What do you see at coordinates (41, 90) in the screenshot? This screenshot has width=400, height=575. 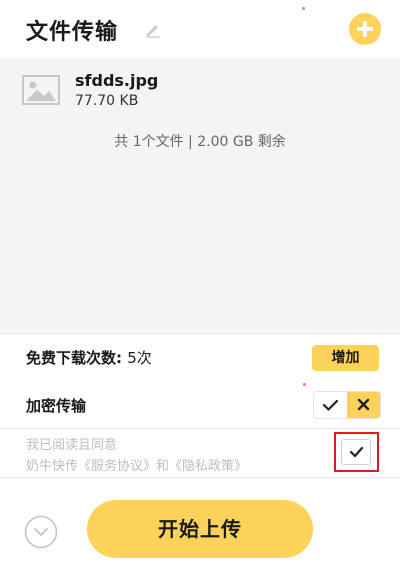 I see `image-icon` at bounding box center [41, 90].